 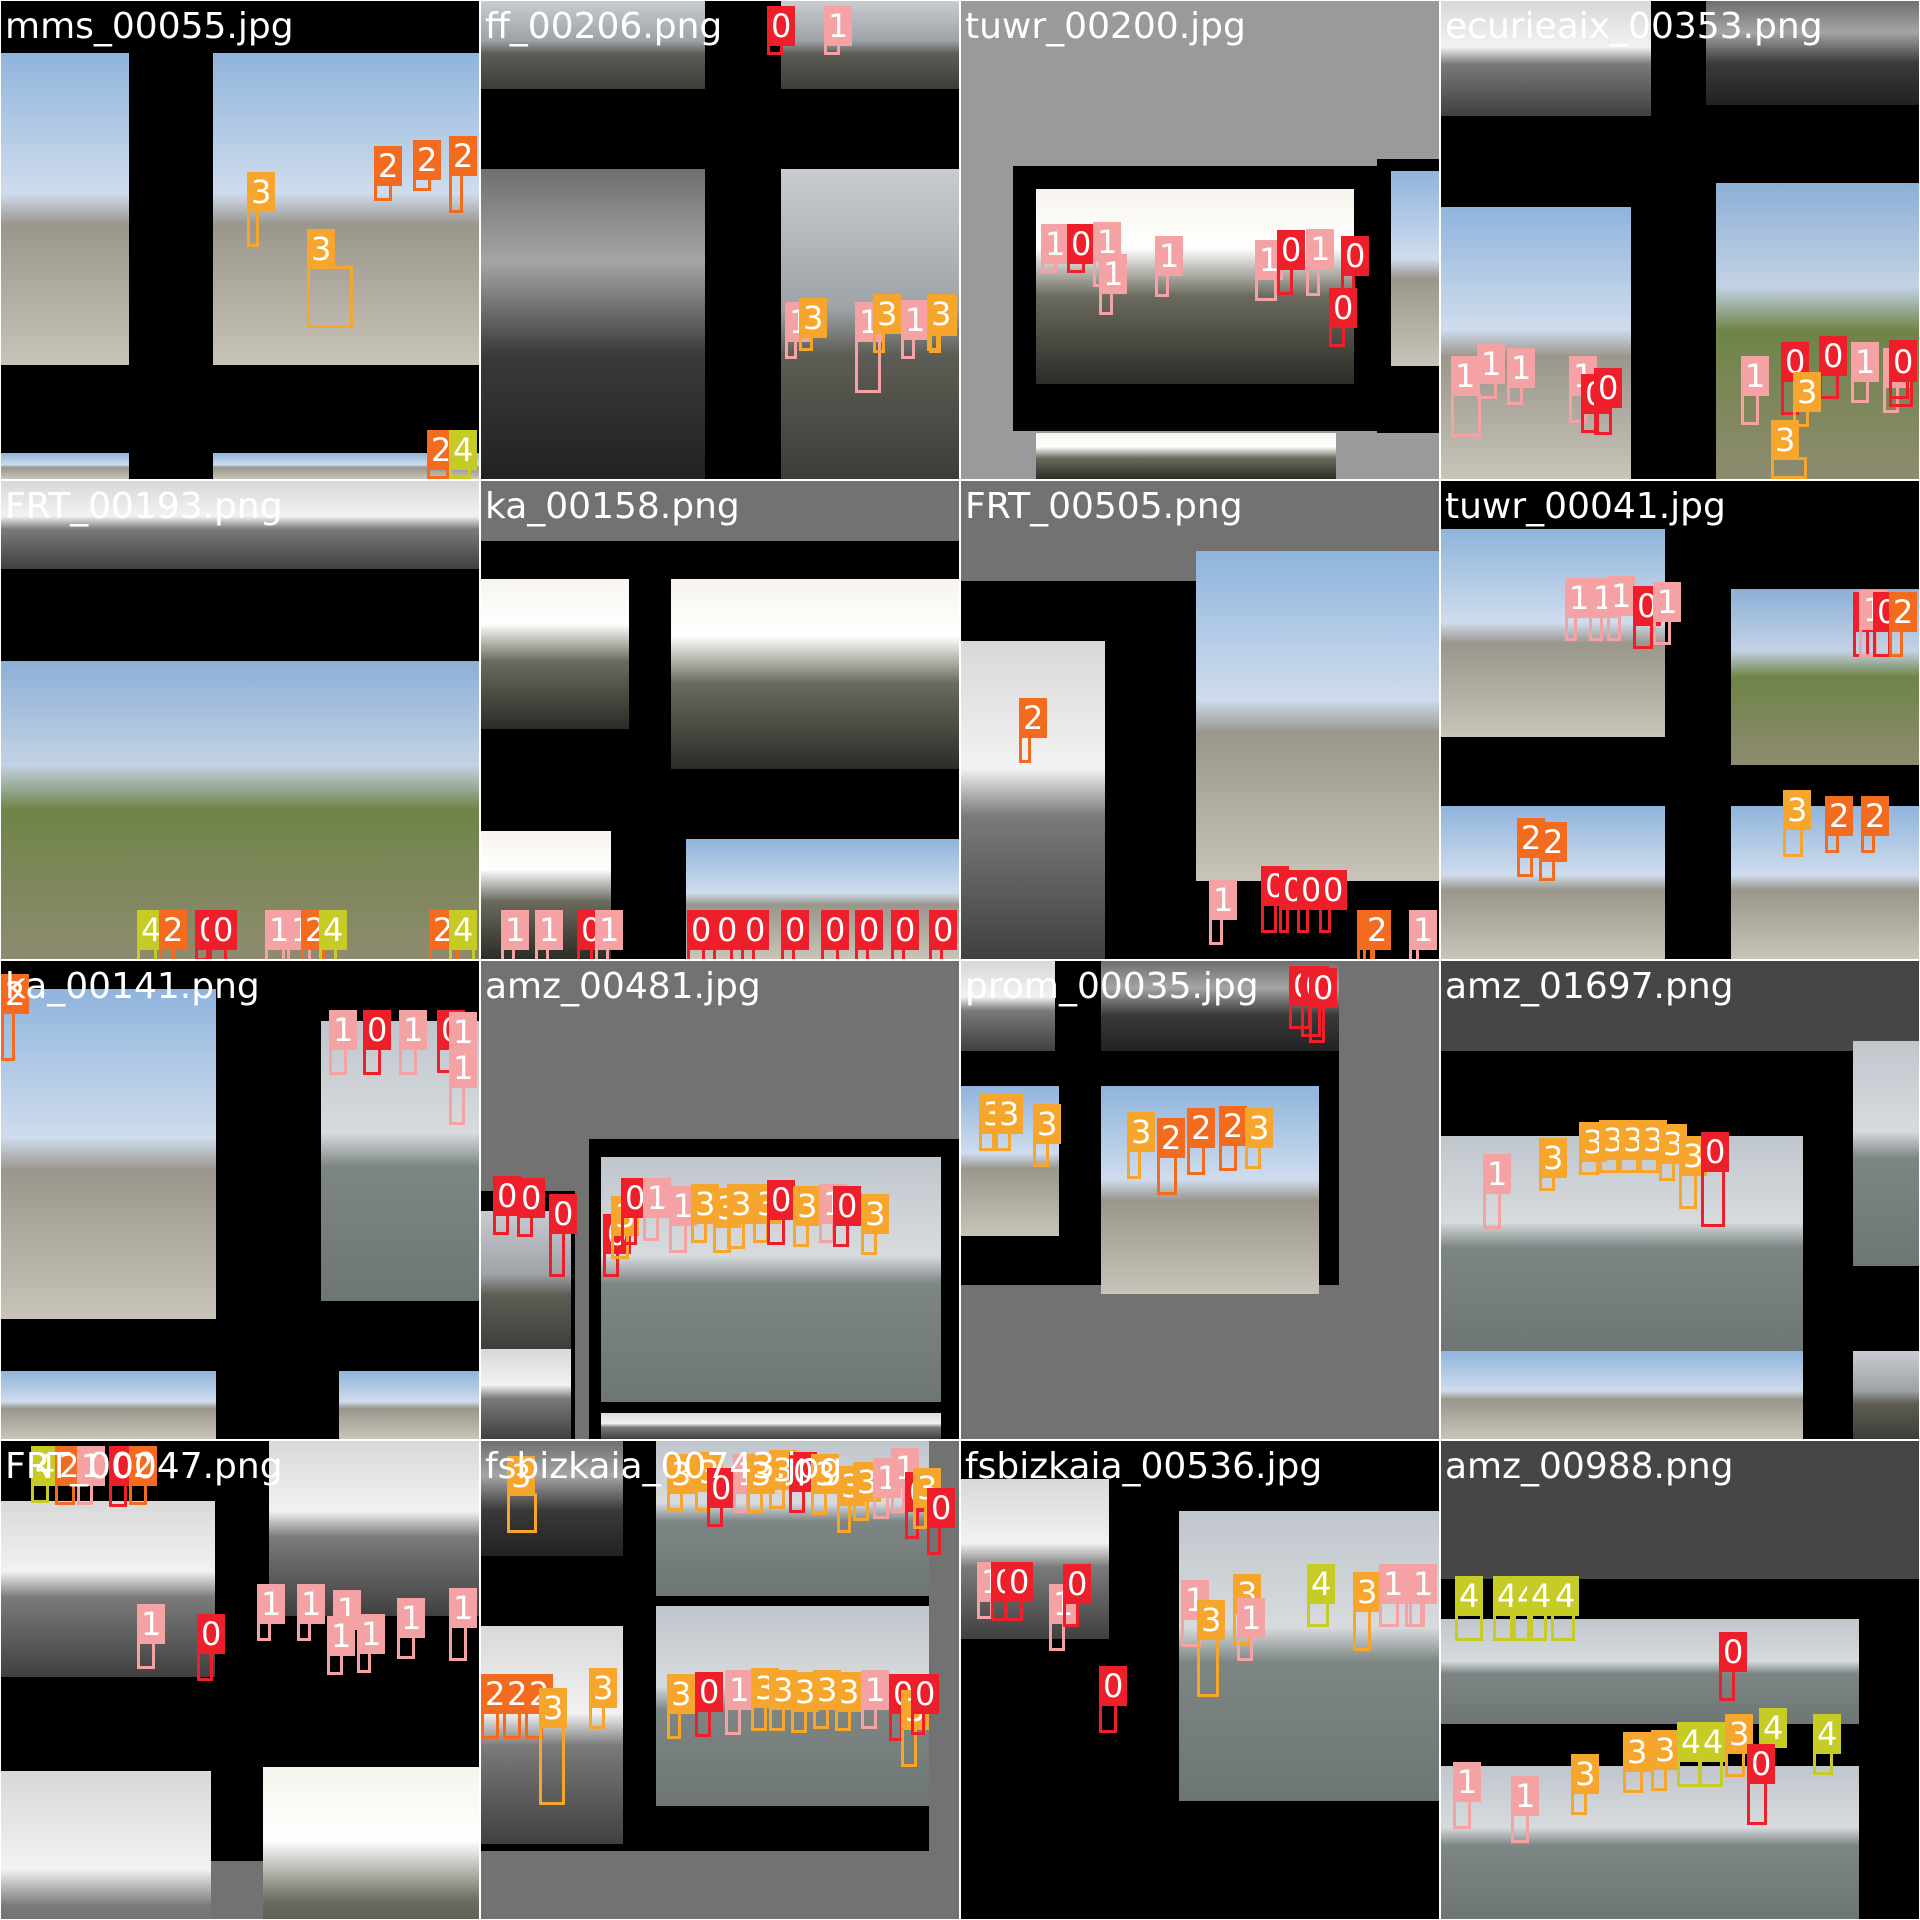 What do you see at coordinates (604, 26) in the screenshot?
I see `tile-filename: ff_00206.png` at bounding box center [604, 26].